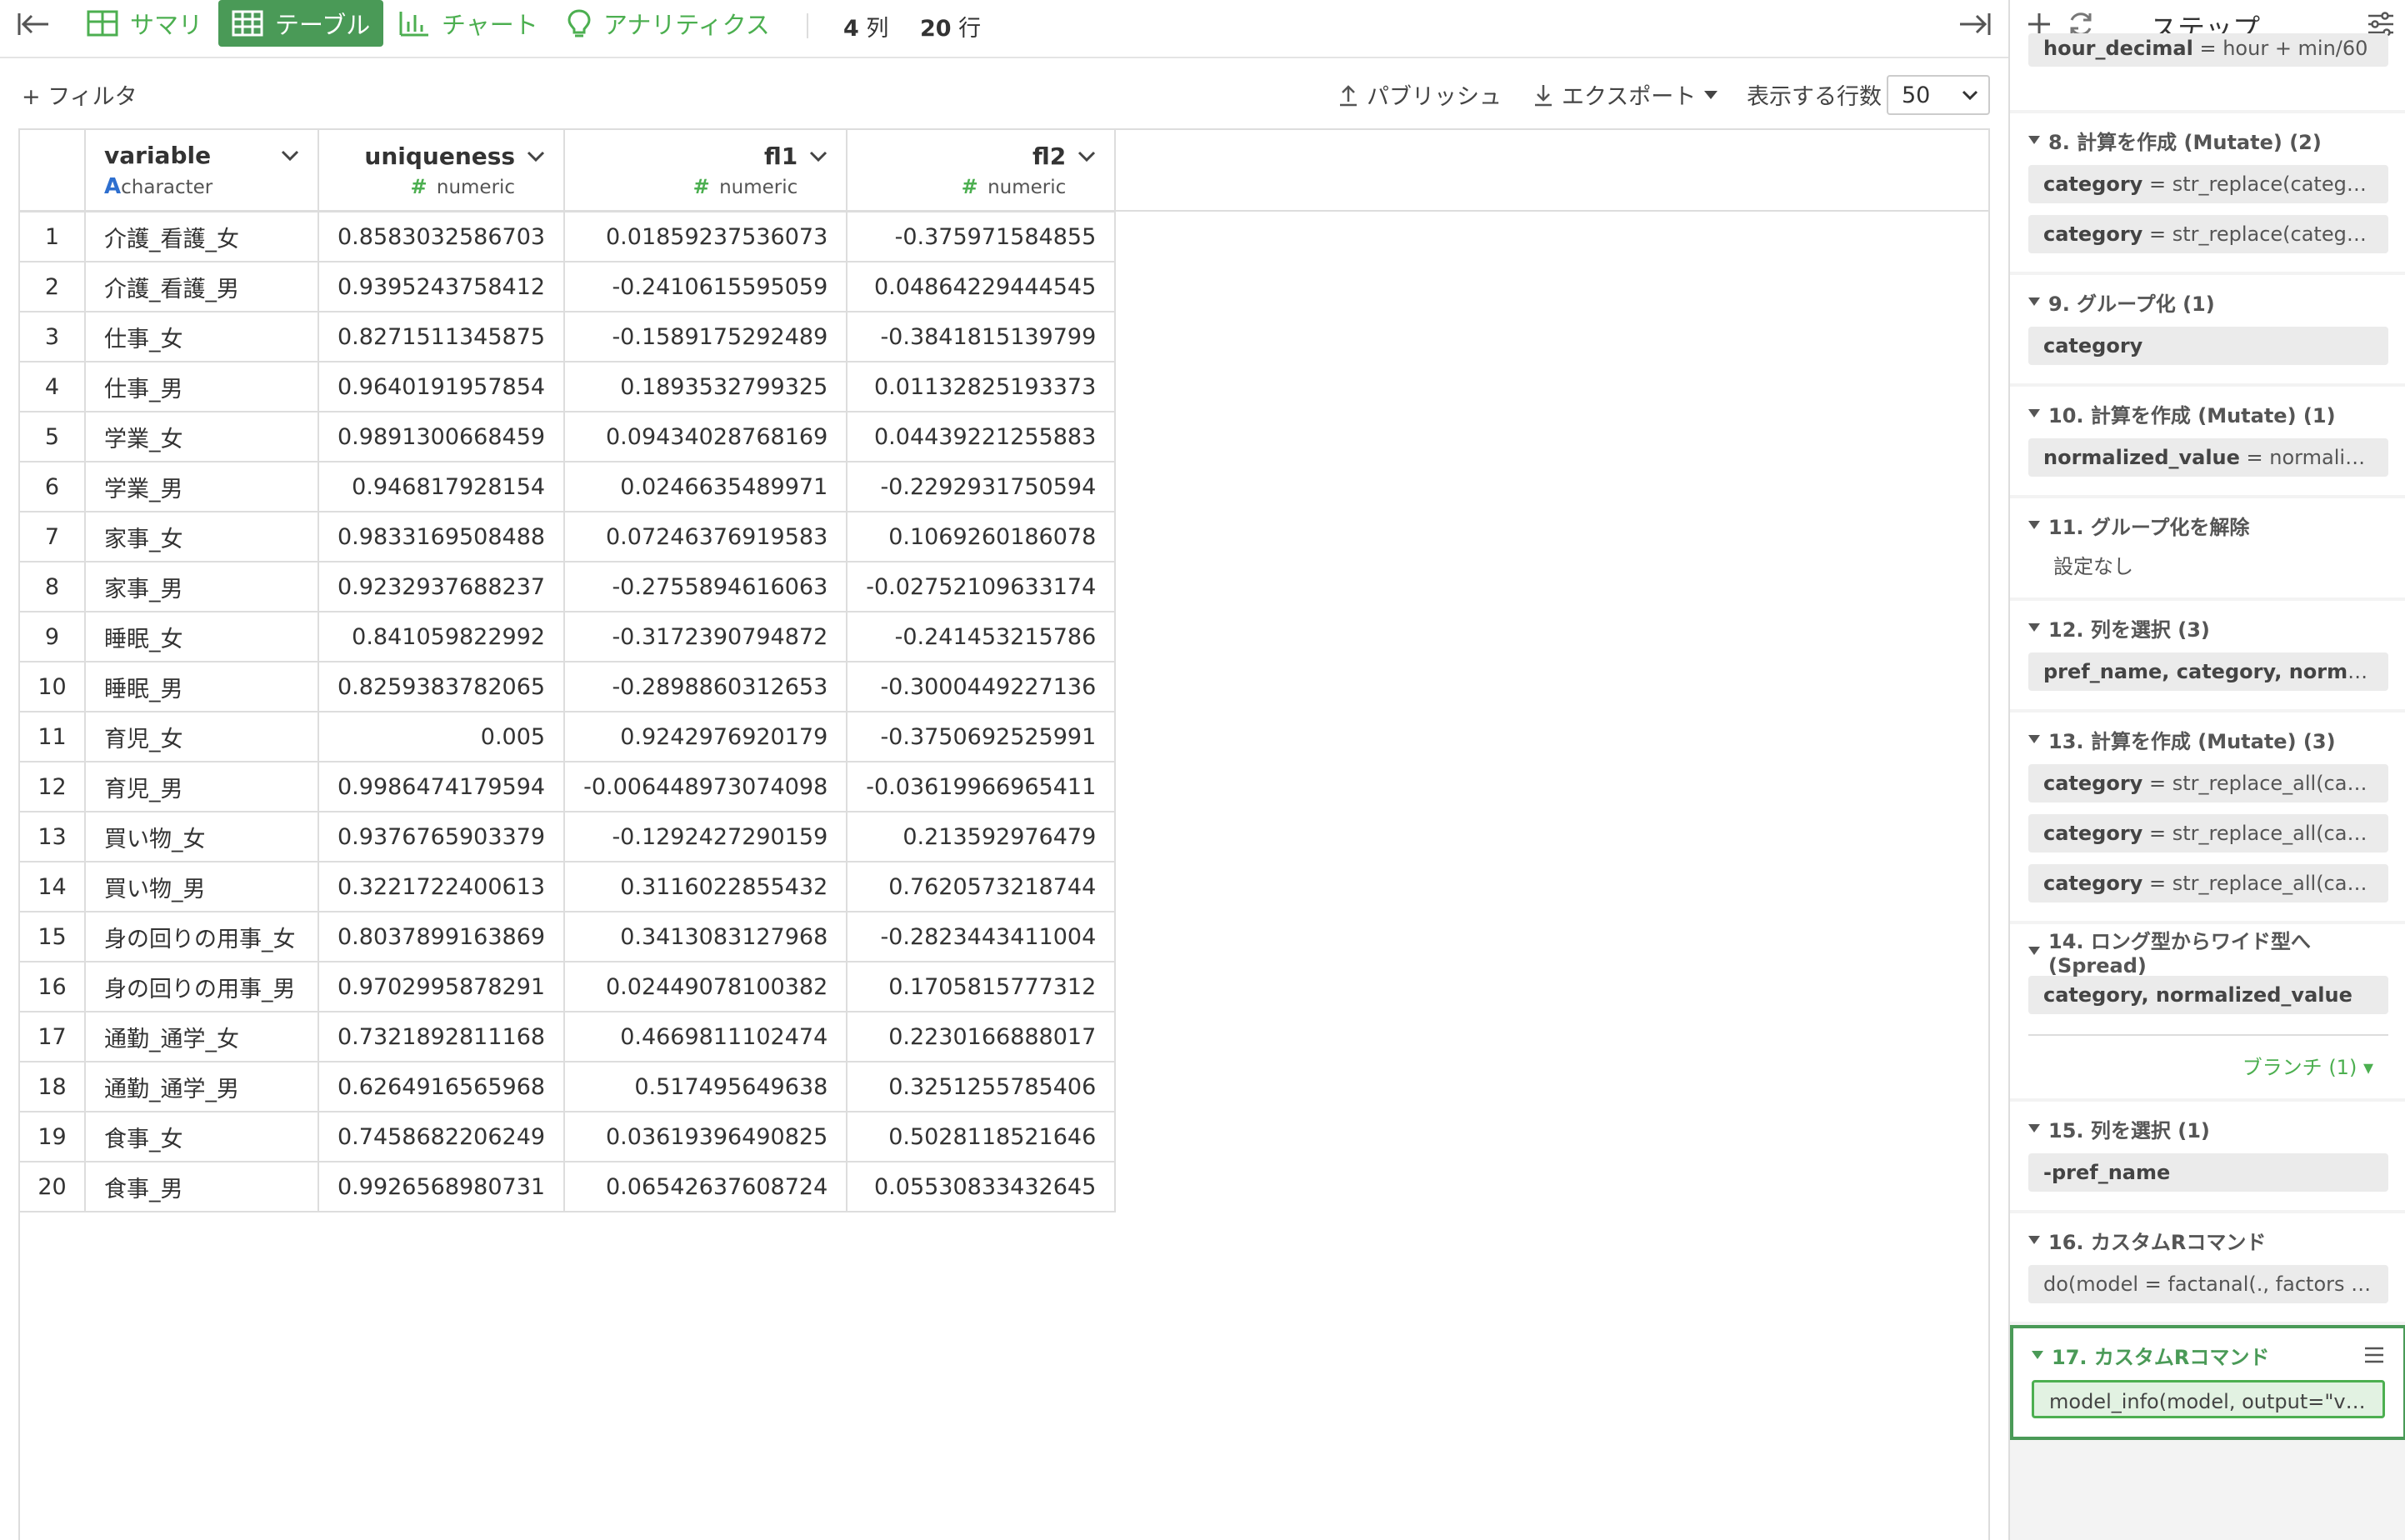  I want to click on table-cell: 0.09434028768169, so click(706, 437).